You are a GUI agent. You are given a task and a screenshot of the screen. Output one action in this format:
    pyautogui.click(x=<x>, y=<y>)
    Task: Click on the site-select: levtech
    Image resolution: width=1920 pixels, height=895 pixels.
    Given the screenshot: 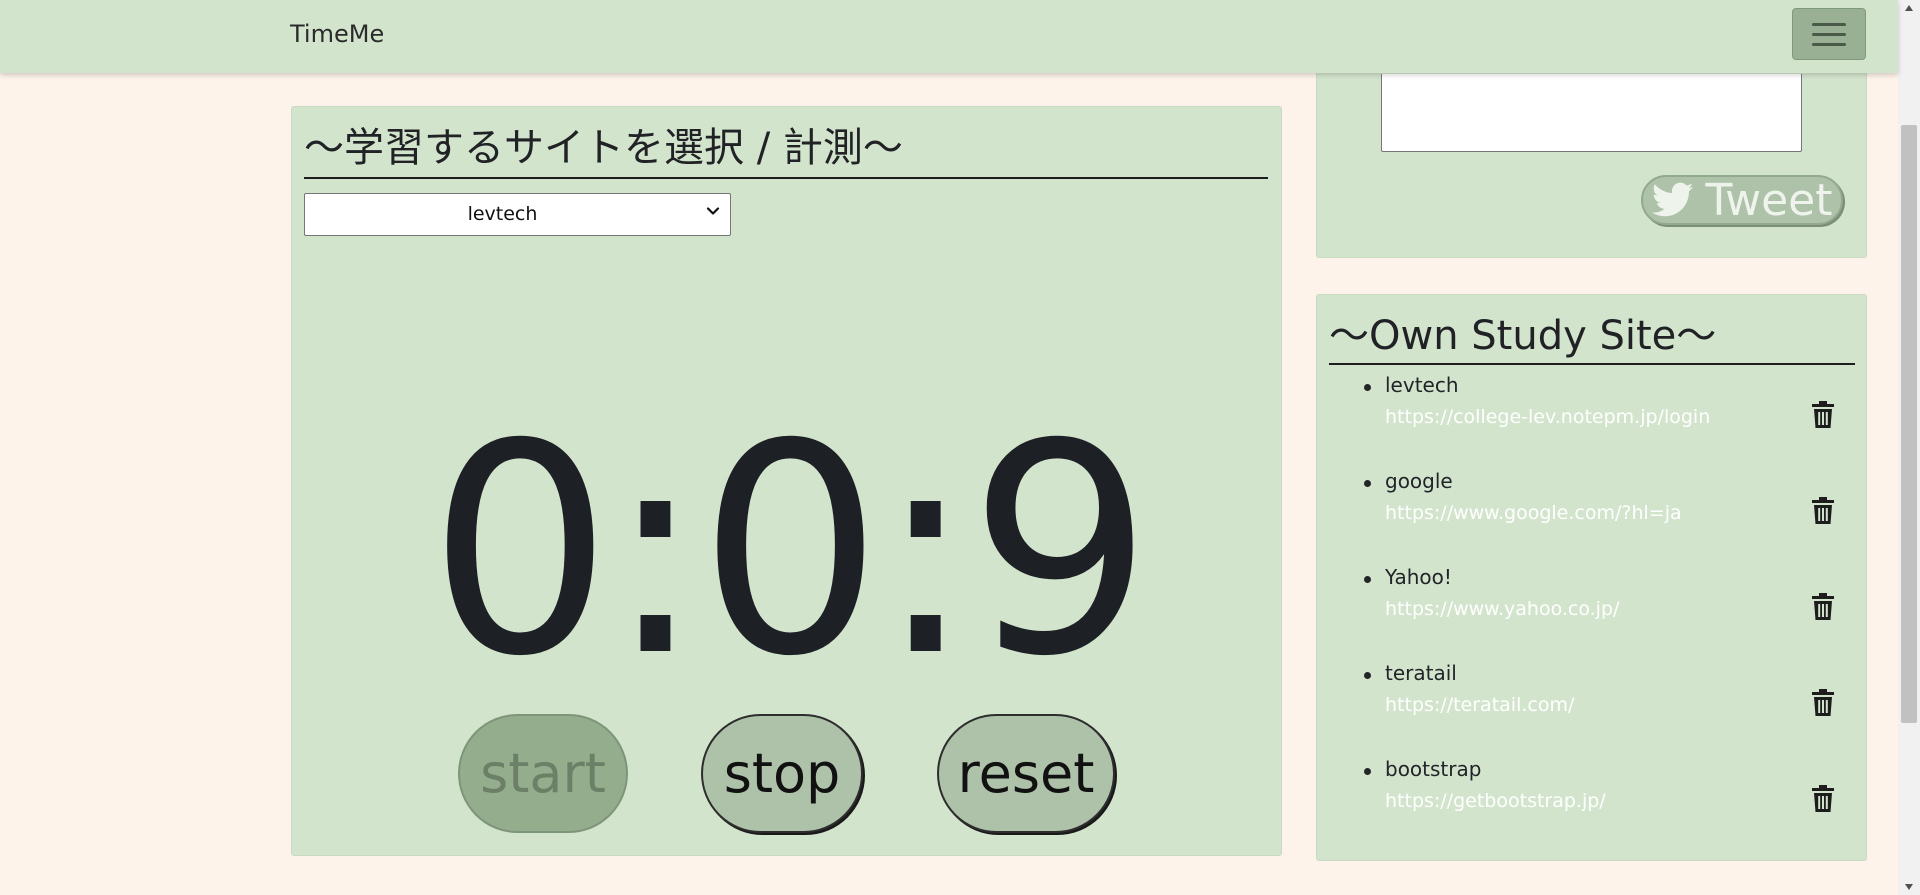 What is the action you would take?
    pyautogui.click(x=517, y=214)
    